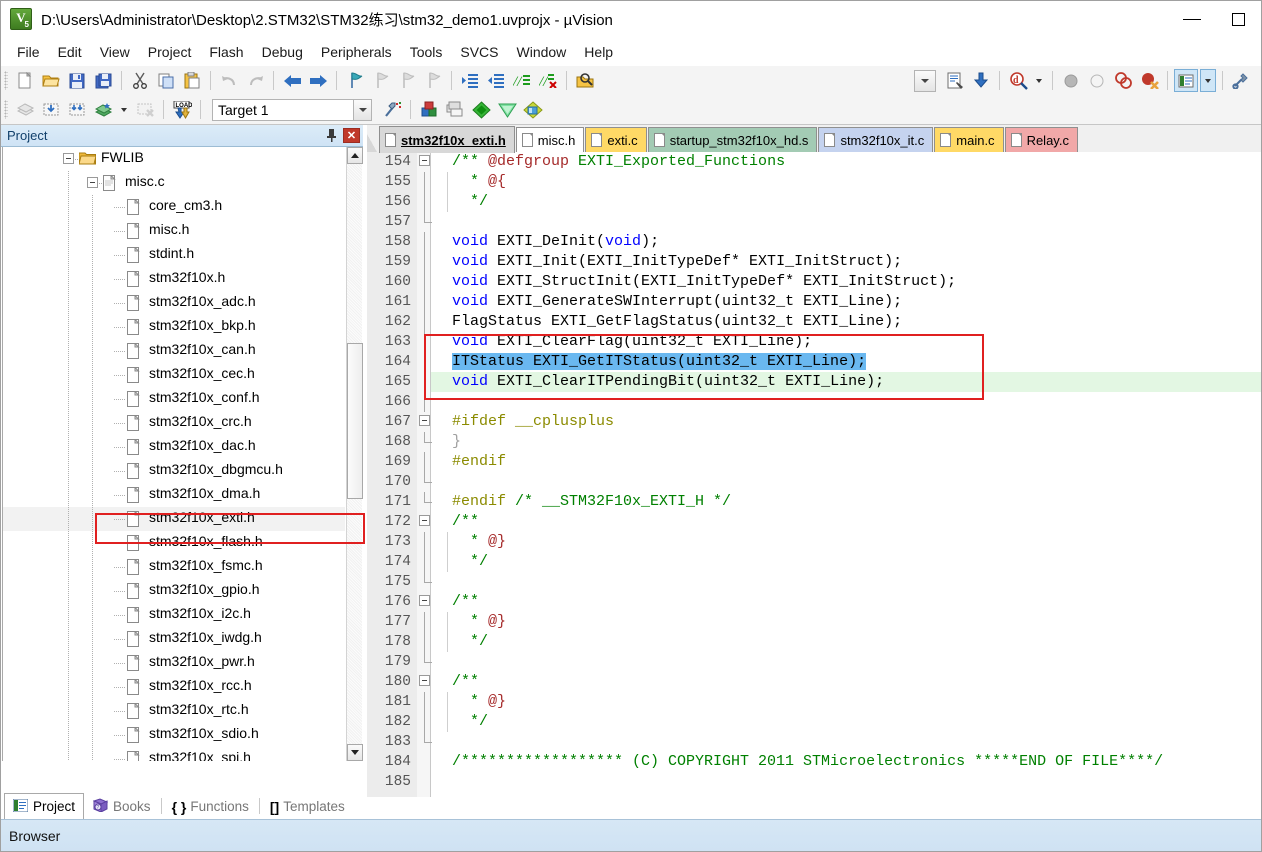 The width and height of the screenshot is (1262, 852). I want to click on tree-item-misc-h: misc.h, so click(174, 231).